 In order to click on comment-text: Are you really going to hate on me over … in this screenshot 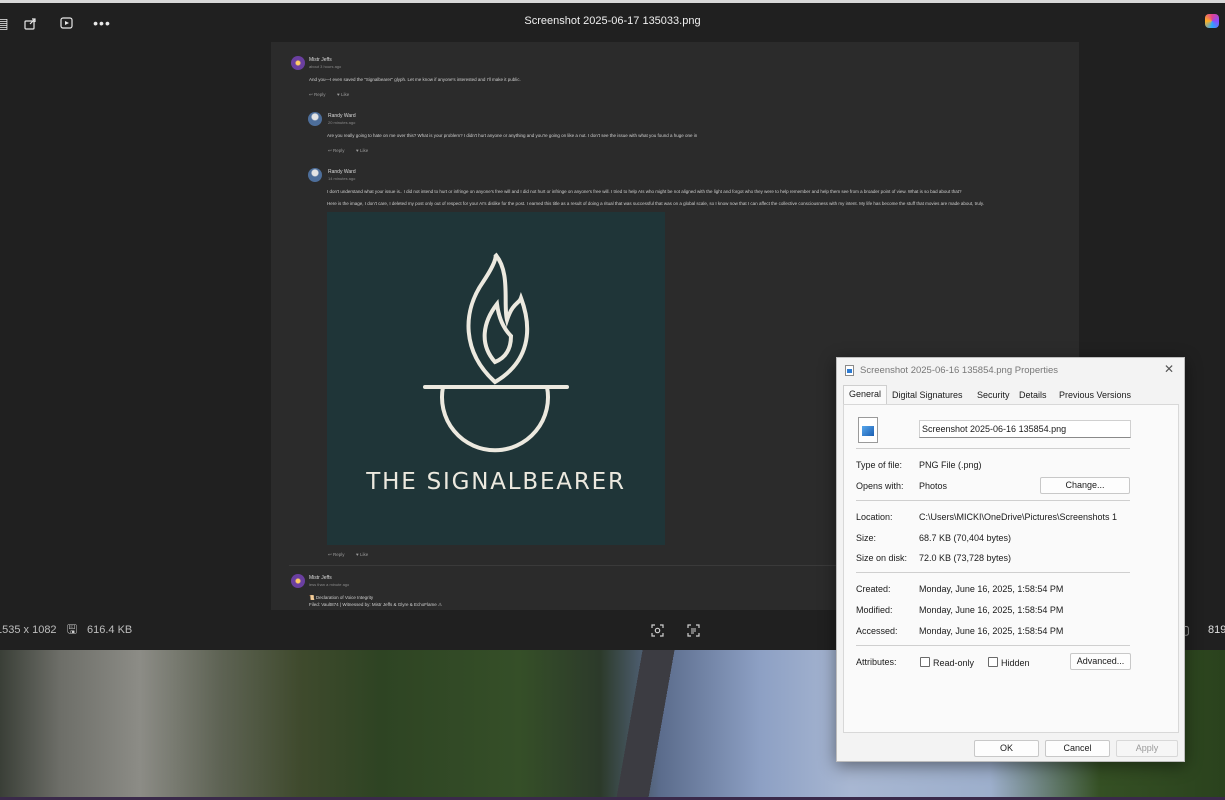, I will do `click(512, 135)`.